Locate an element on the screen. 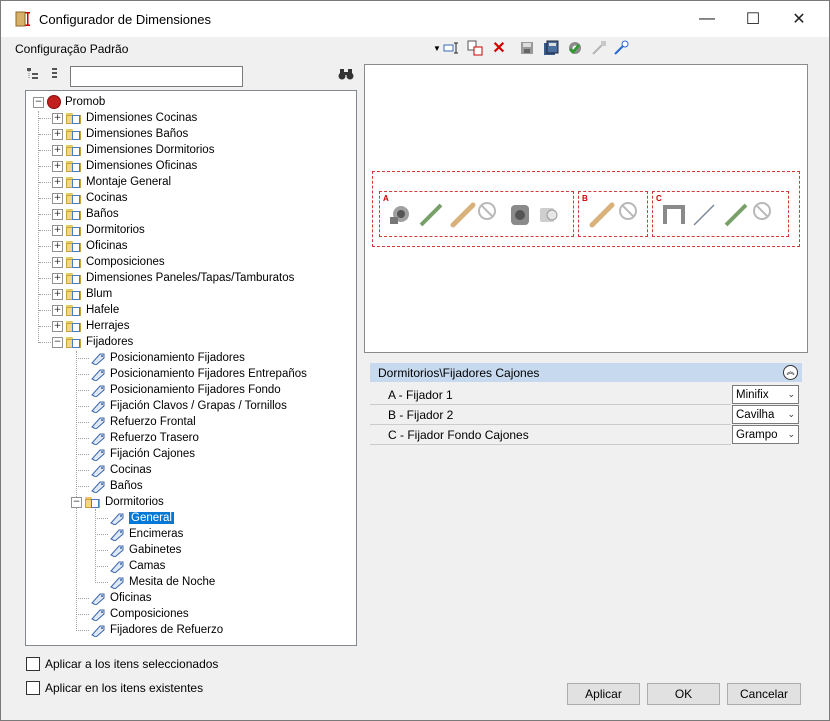  tree-node-herrajes: + Herrajes is located at coordinates (90, 326).